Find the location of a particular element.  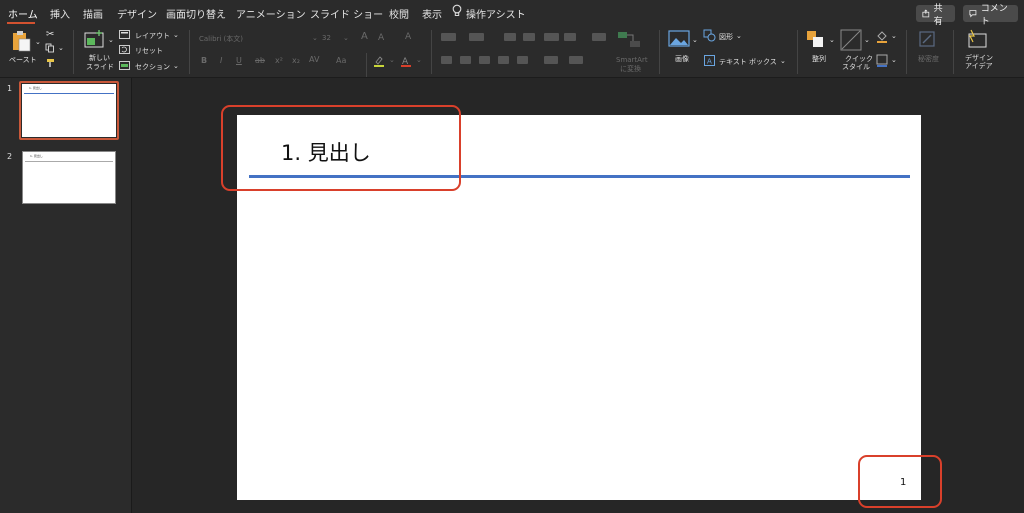

tab-insert: 挿入 is located at coordinates (60, 13).